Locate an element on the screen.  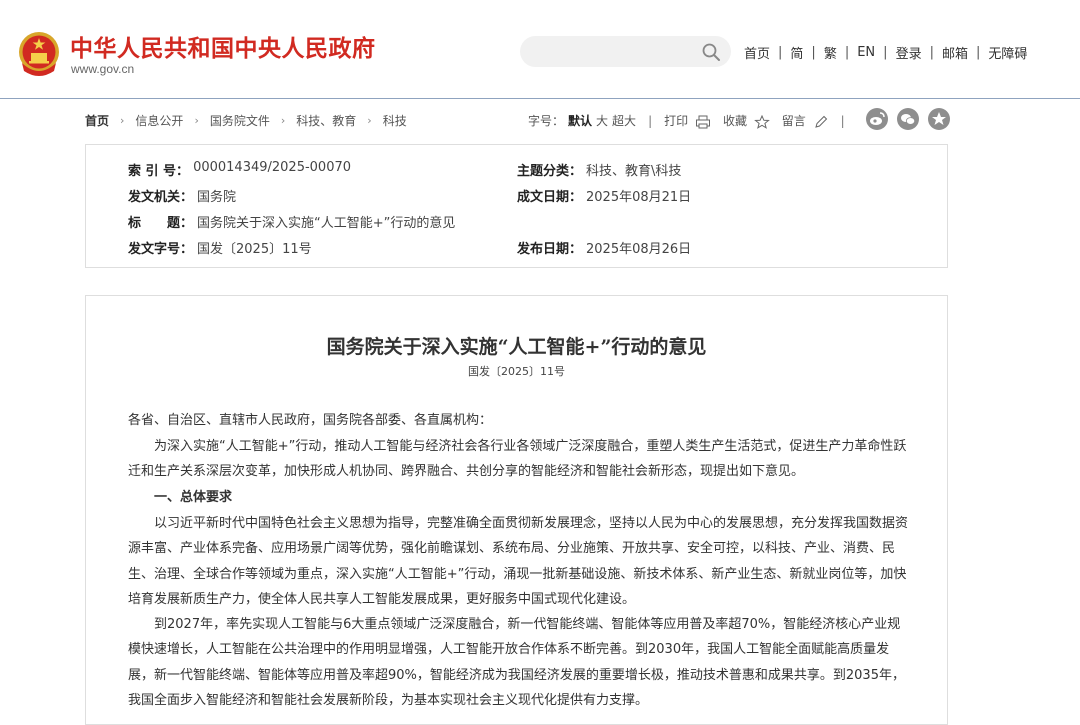
site-url: www.gov.cn is located at coordinates (103, 69).